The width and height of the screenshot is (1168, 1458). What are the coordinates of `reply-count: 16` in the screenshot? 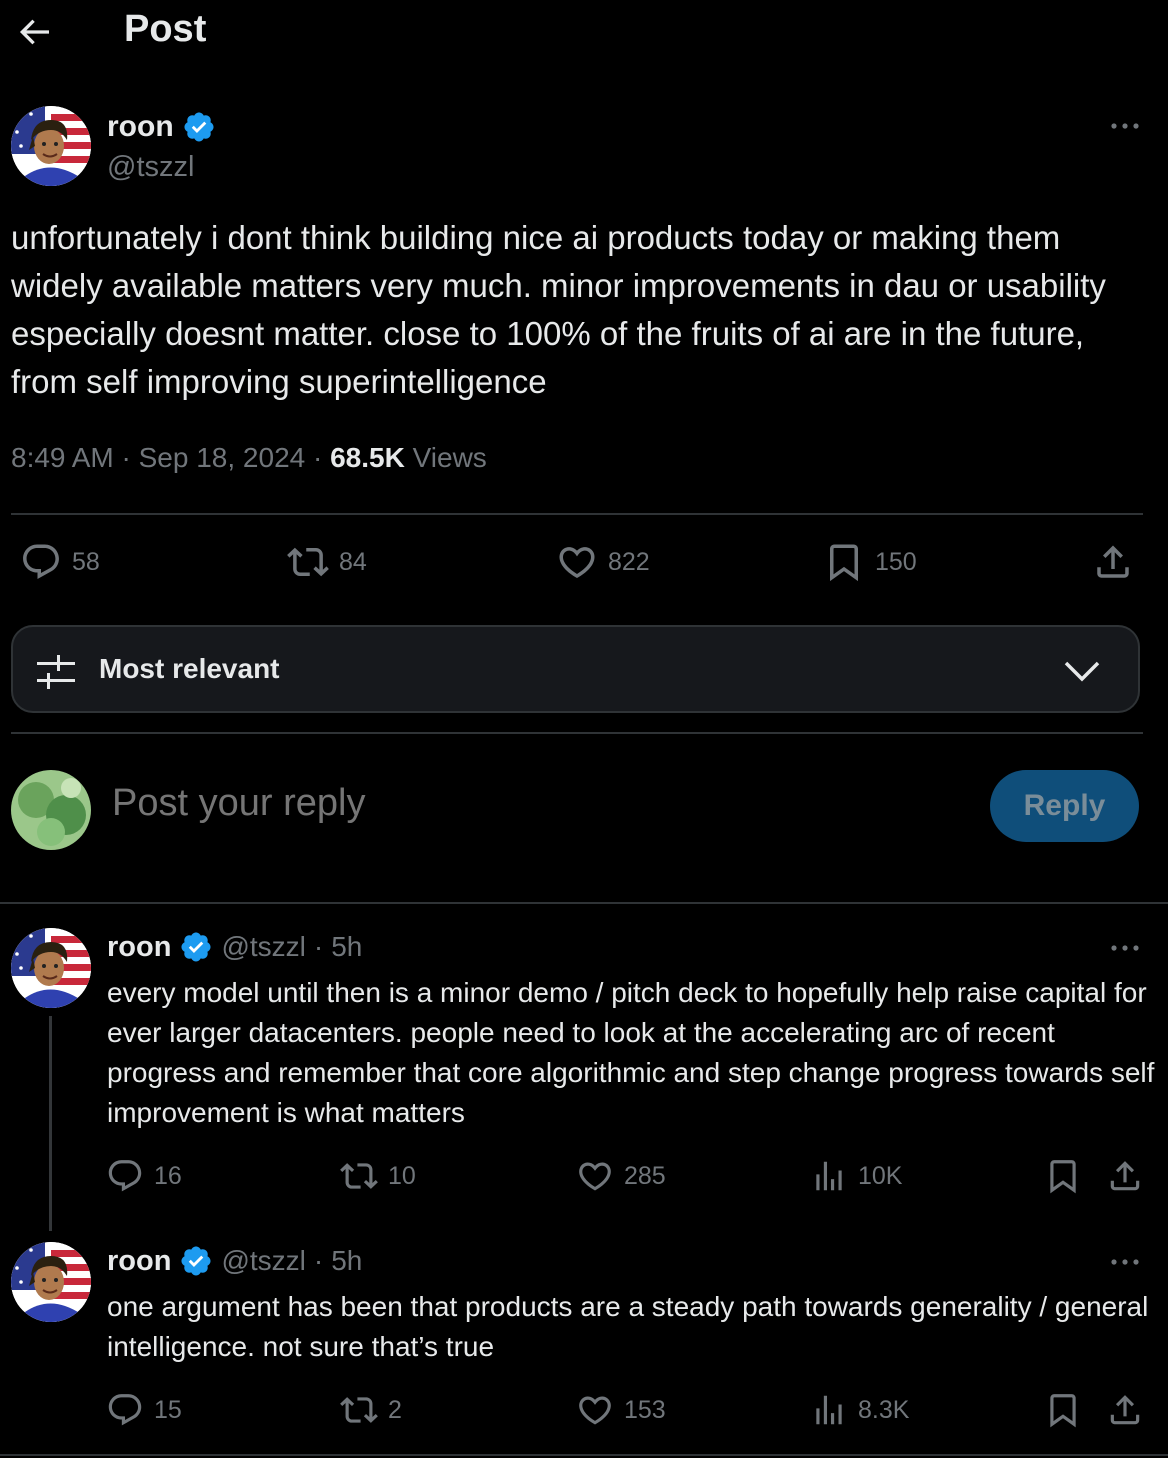 It's located at (168, 1175).